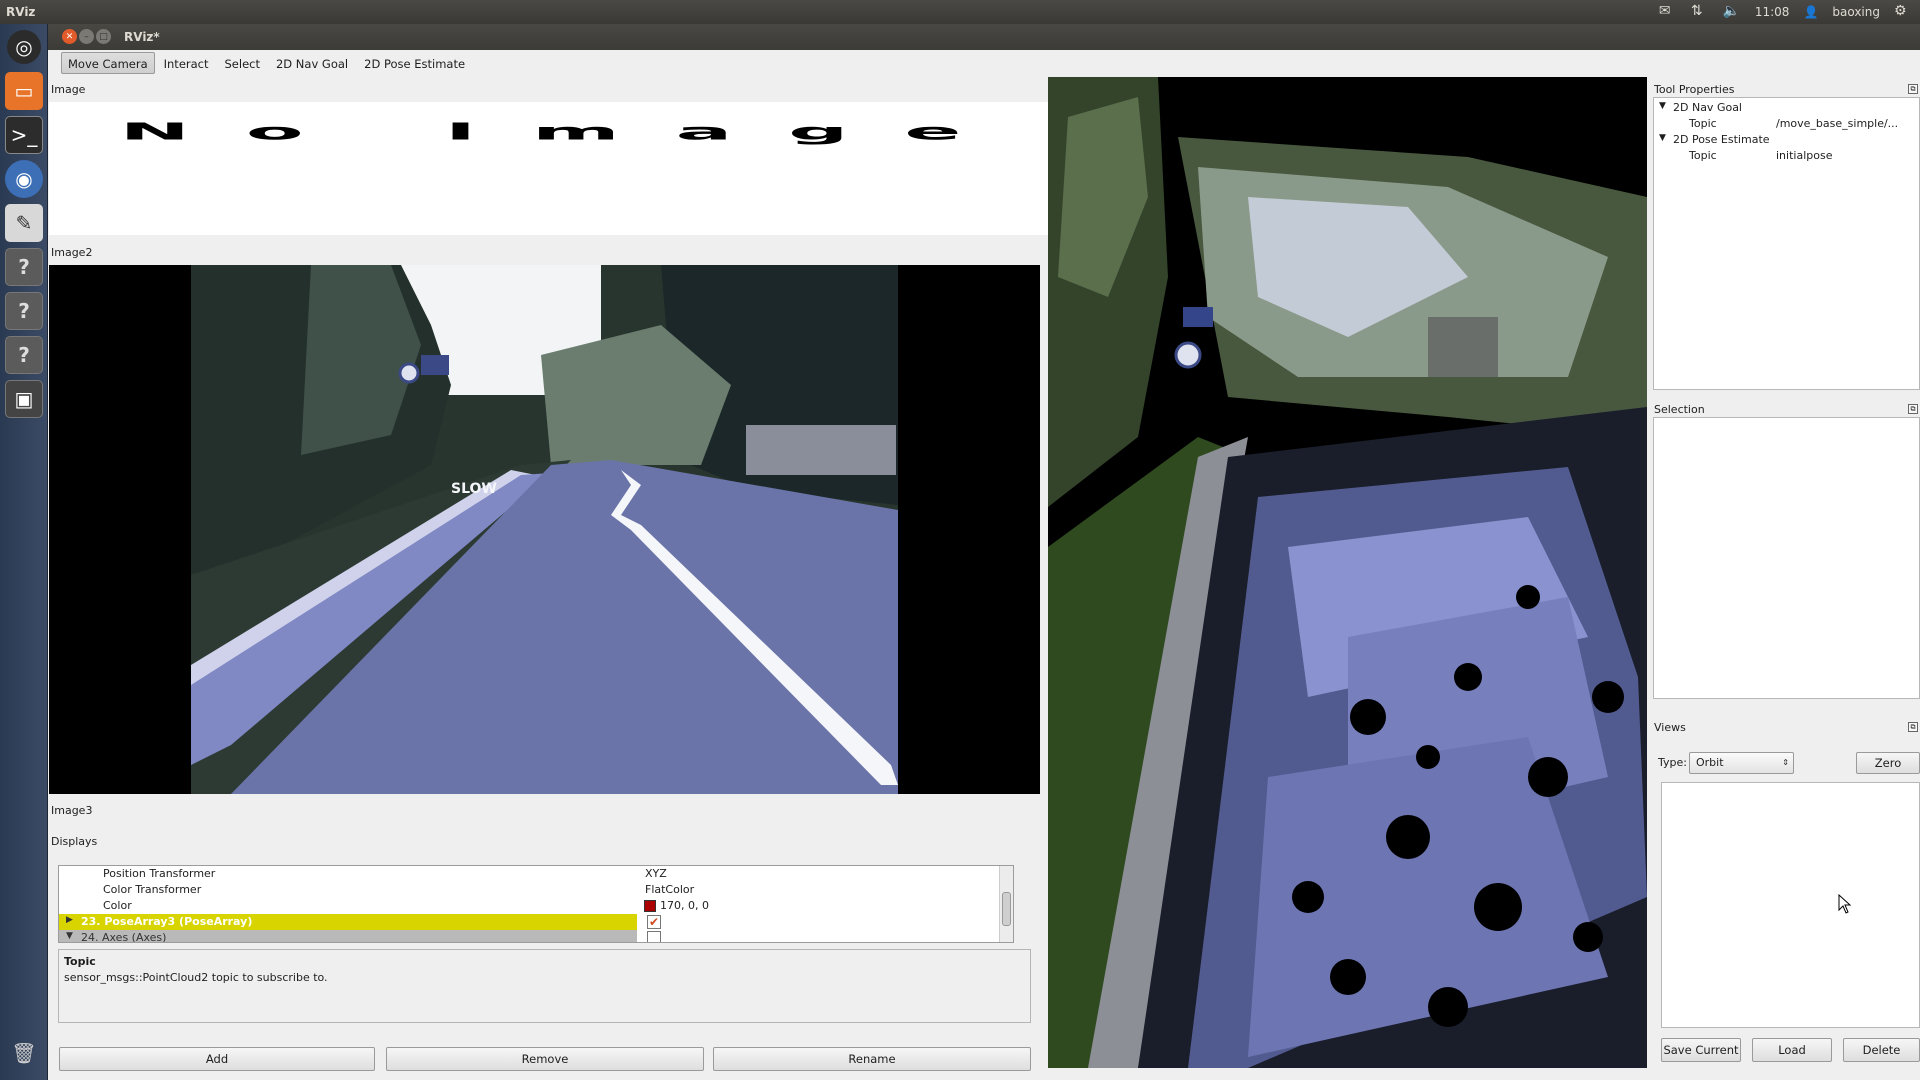 This screenshot has width=1920, height=1080. What do you see at coordinates (1888, 763) in the screenshot?
I see `views-zero-button: Zero` at bounding box center [1888, 763].